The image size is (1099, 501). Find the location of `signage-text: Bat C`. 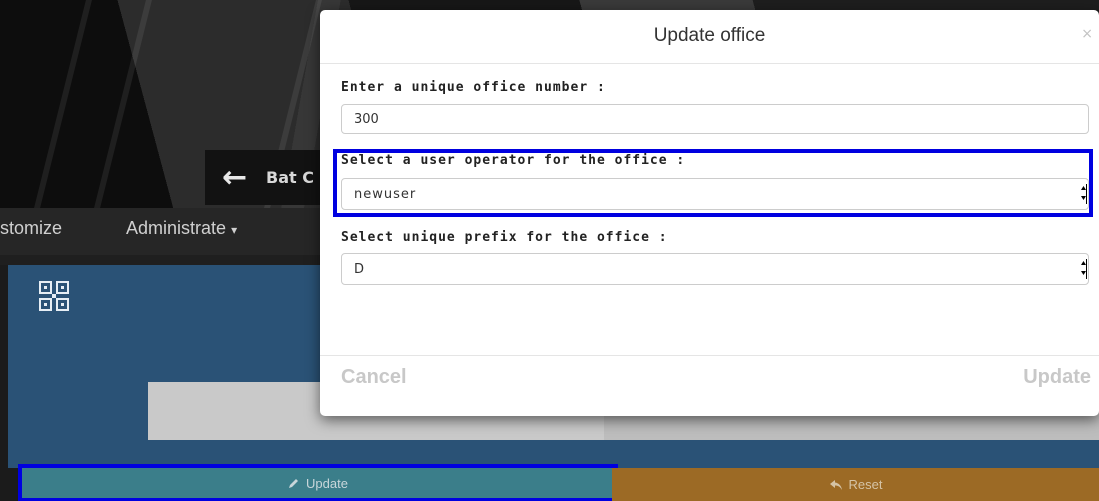

signage-text: Bat C is located at coordinates (290, 177).